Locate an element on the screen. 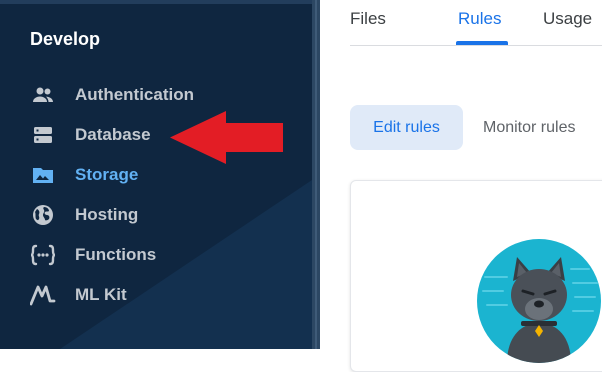 This screenshot has width=602, height=372. sidebar-item-authentication: Authentication is located at coordinates (112, 95).